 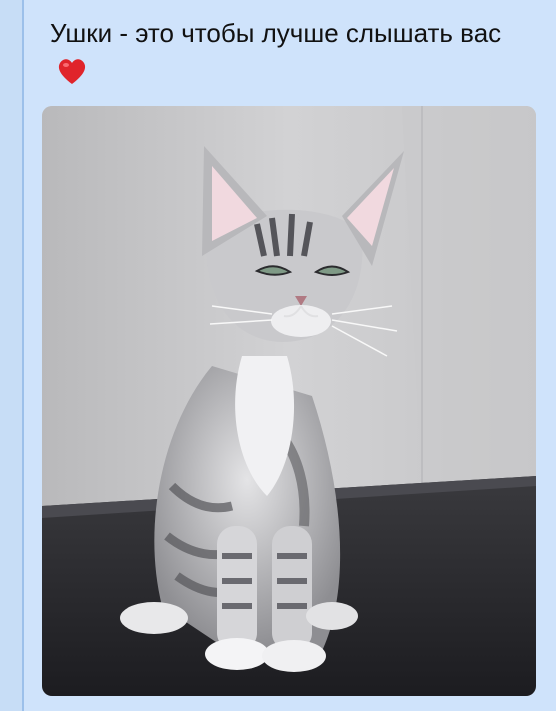 What do you see at coordinates (276, 33) in the screenshot?
I see `caption-text: Ушки - это чтобы лучше слышать вас` at bounding box center [276, 33].